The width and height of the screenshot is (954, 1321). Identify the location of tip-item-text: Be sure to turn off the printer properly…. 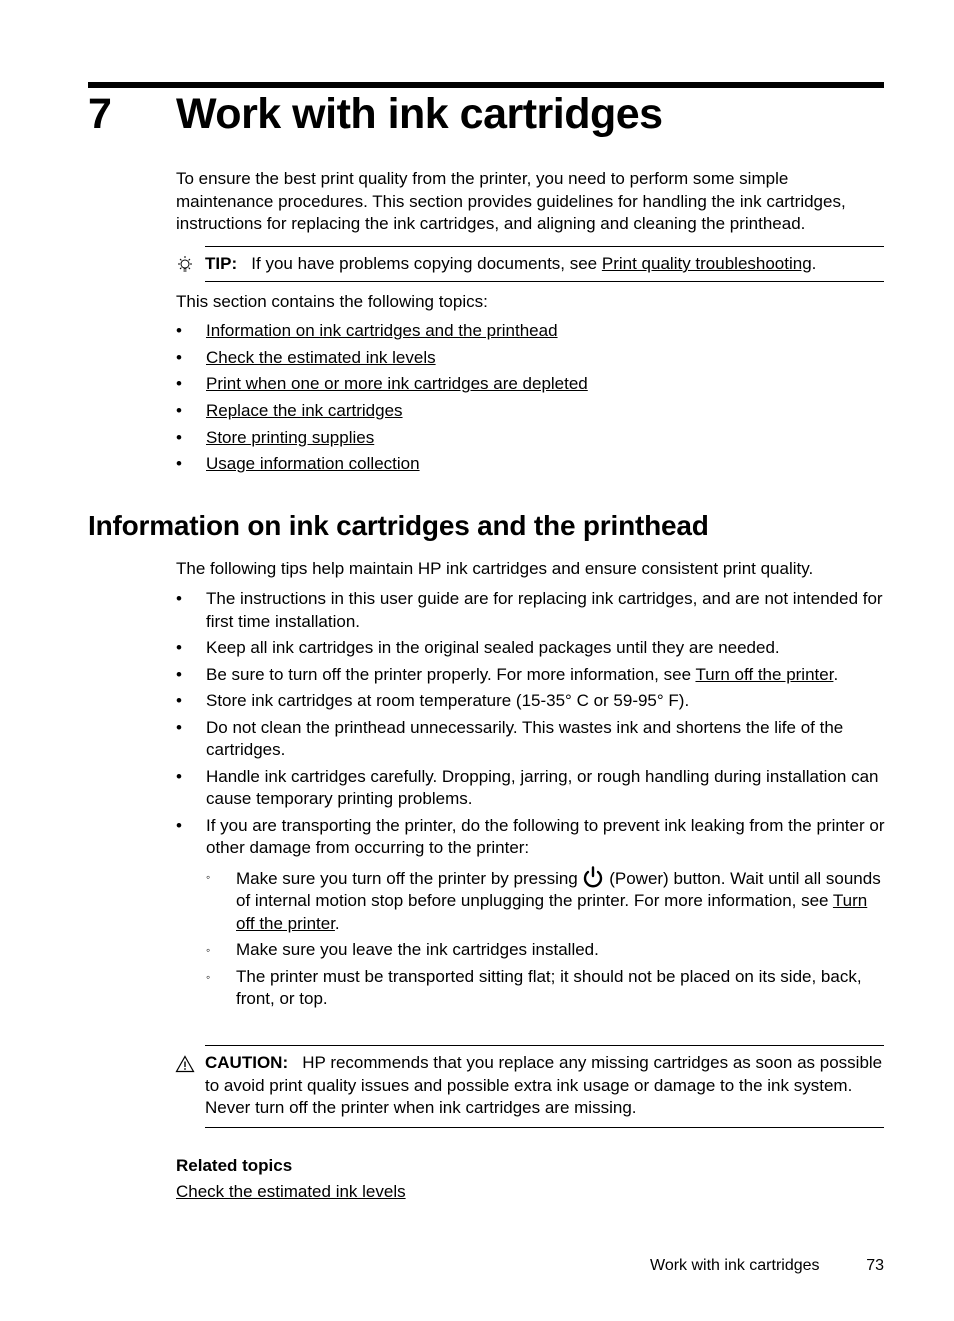
(451, 674).